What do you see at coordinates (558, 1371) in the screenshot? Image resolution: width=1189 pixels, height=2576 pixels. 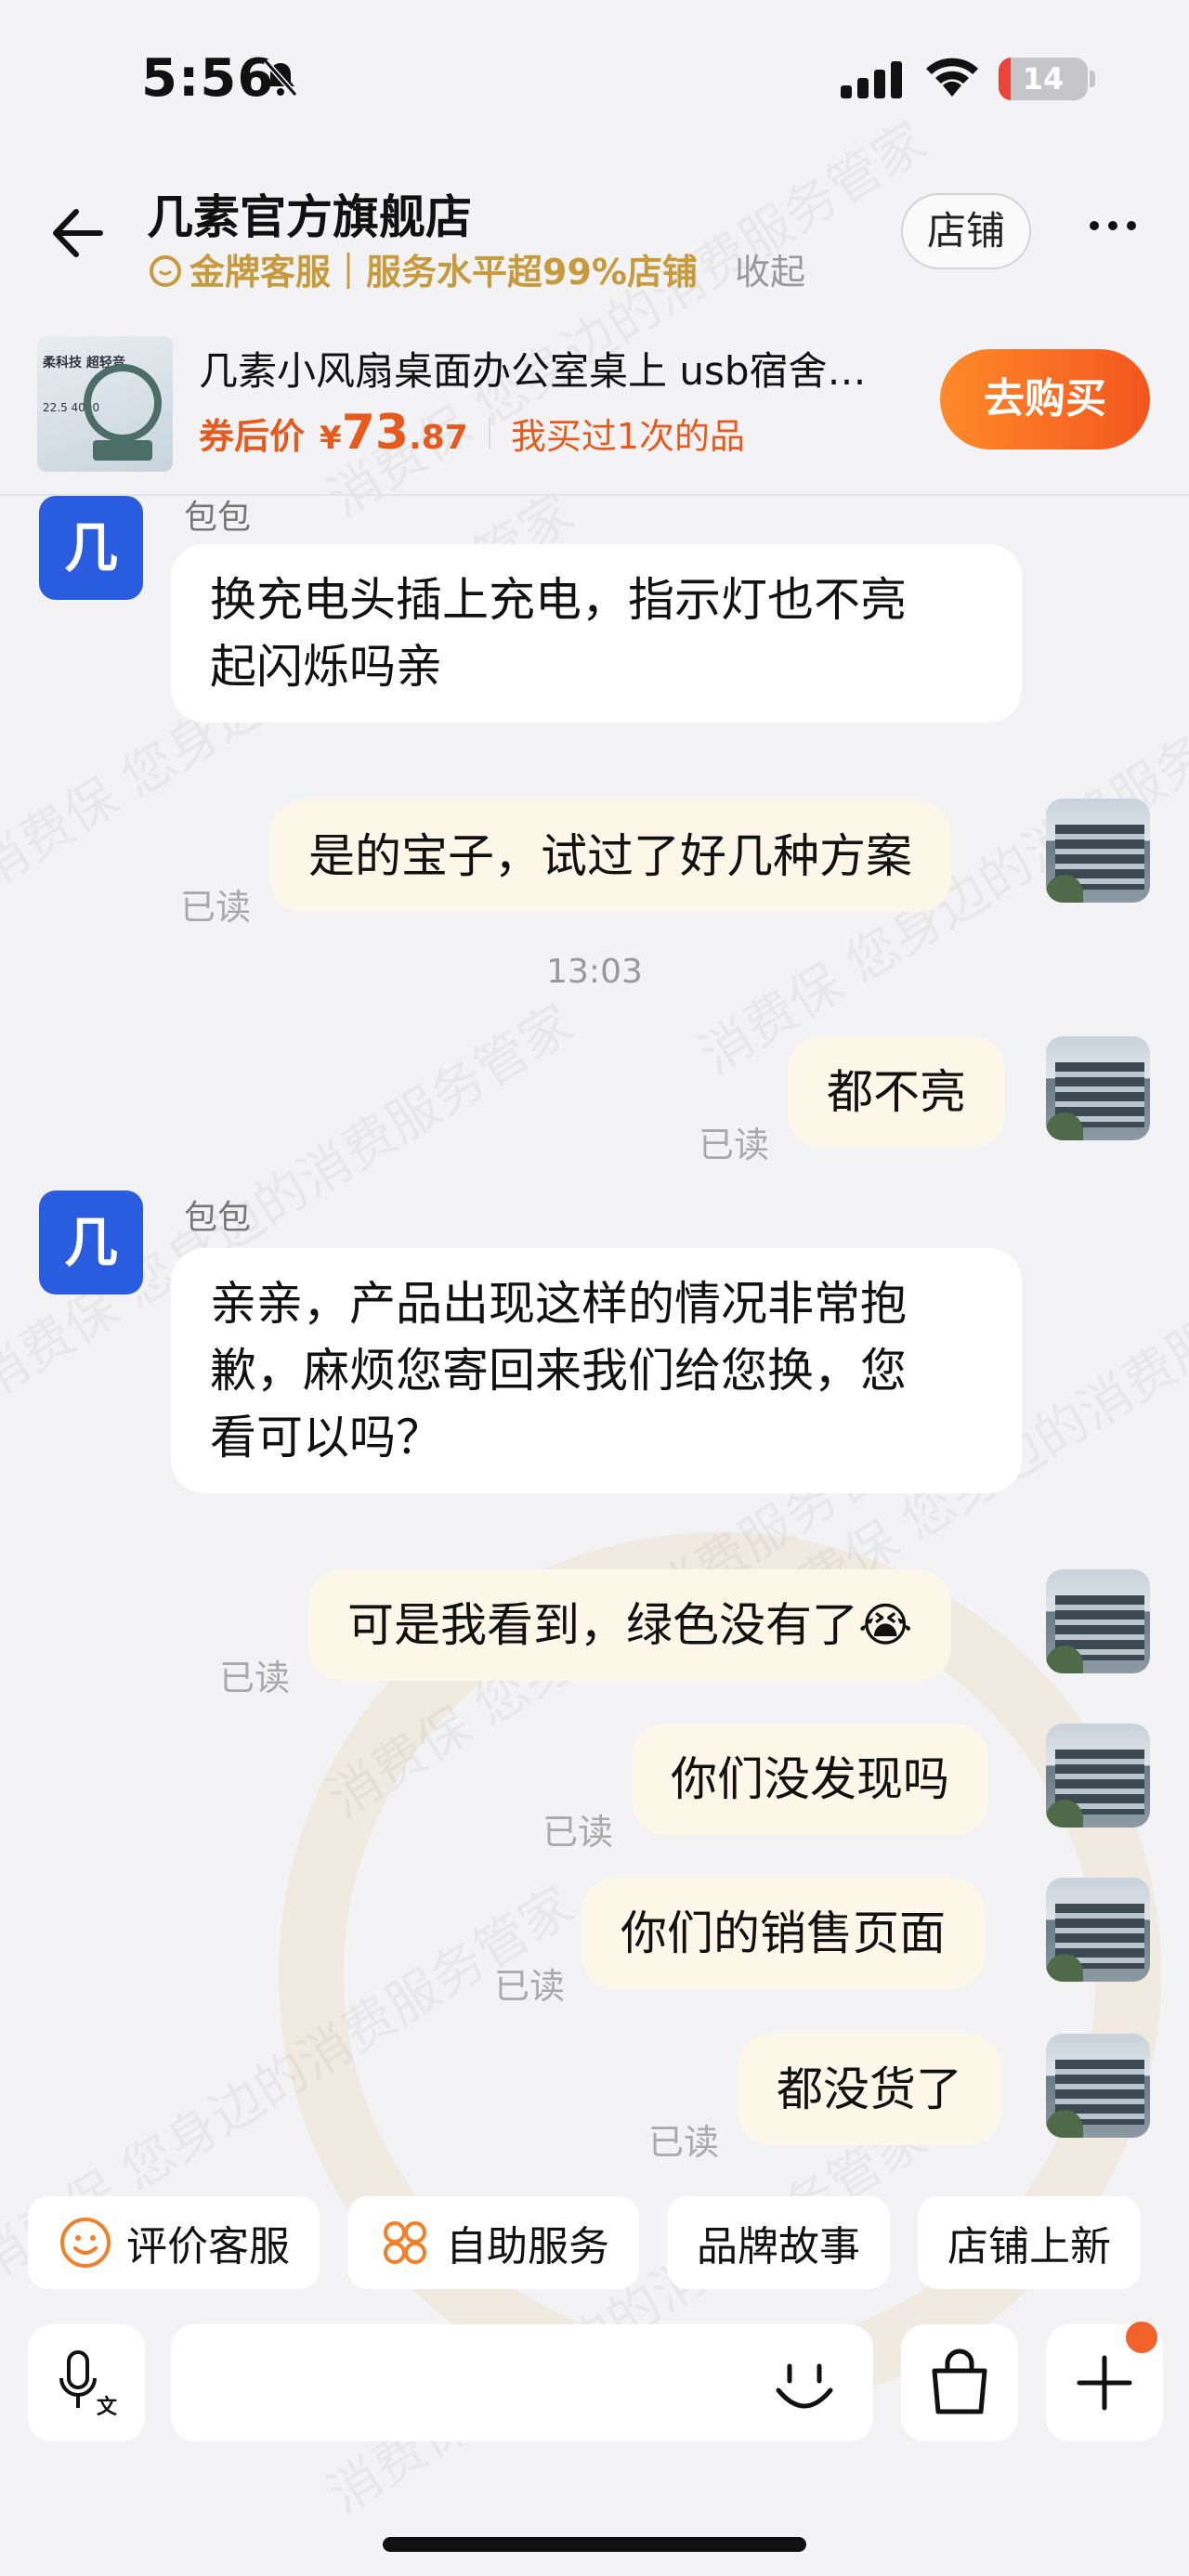 I see `message-text: 歉，麻烦您寄回来我们给您换，您` at bounding box center [558, 1371].